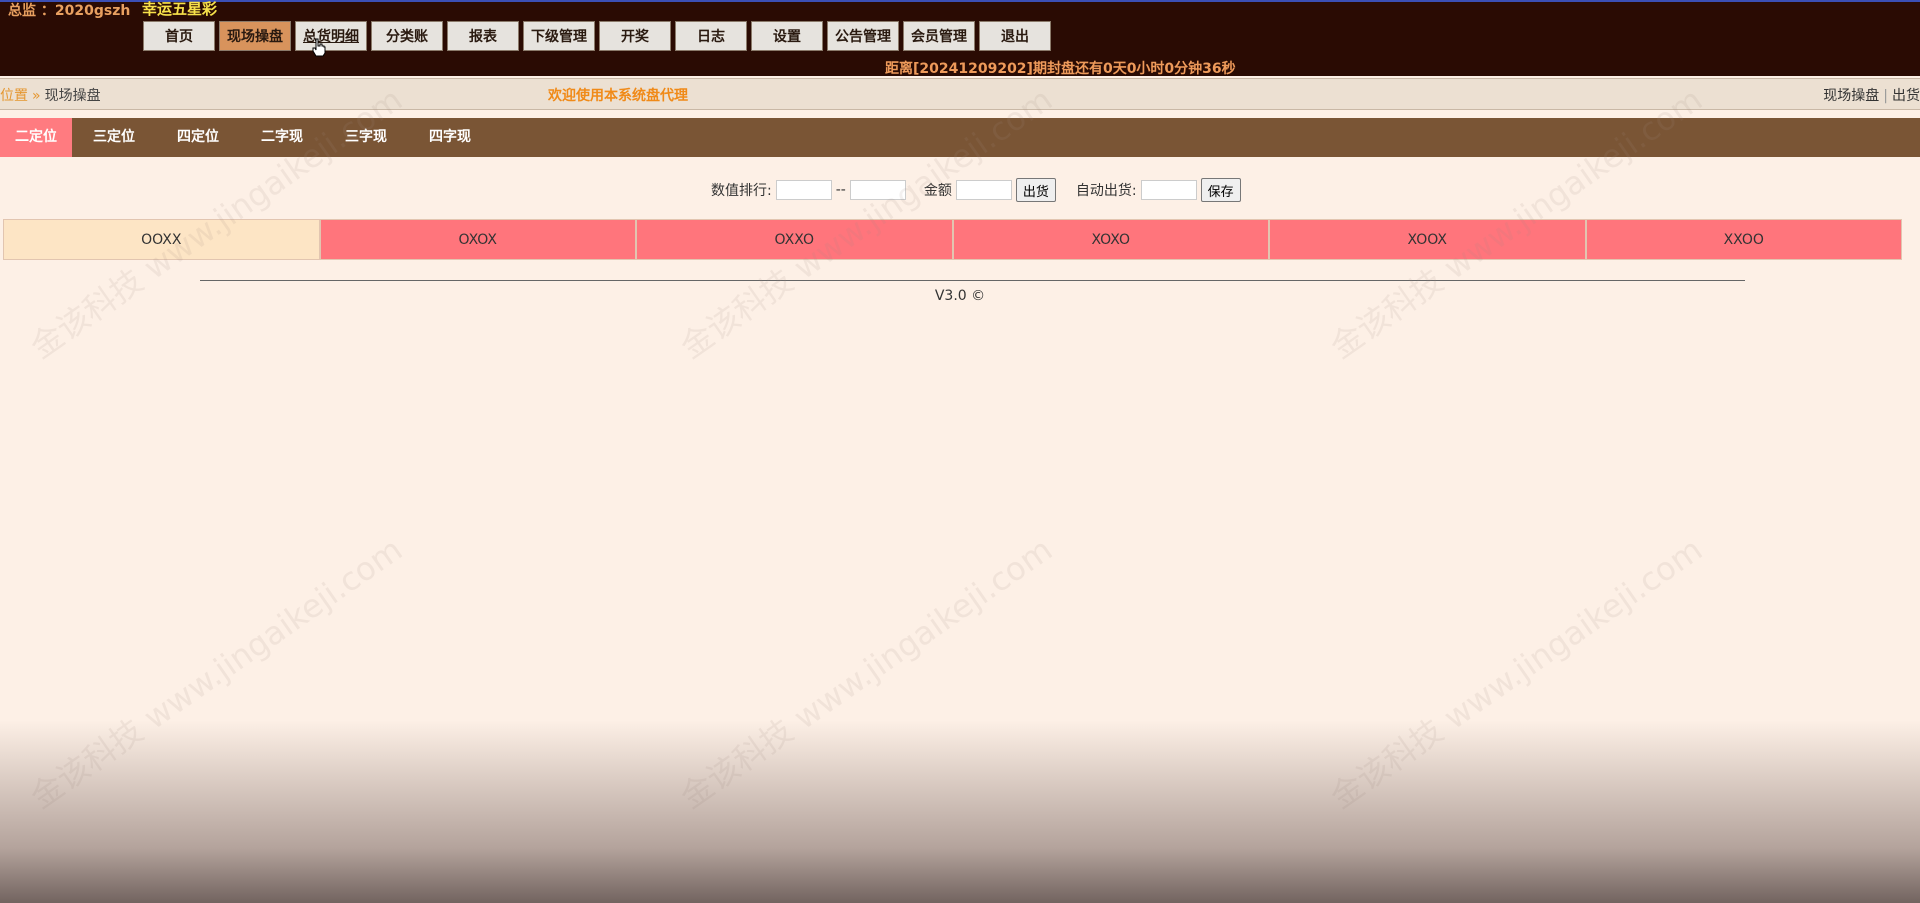 The image size is (1920, 903). What do you see at coordinates (863, 36) in the screenshot?
I see `nav-announcement-button: 公告管理` at bounding box center [863, 36].